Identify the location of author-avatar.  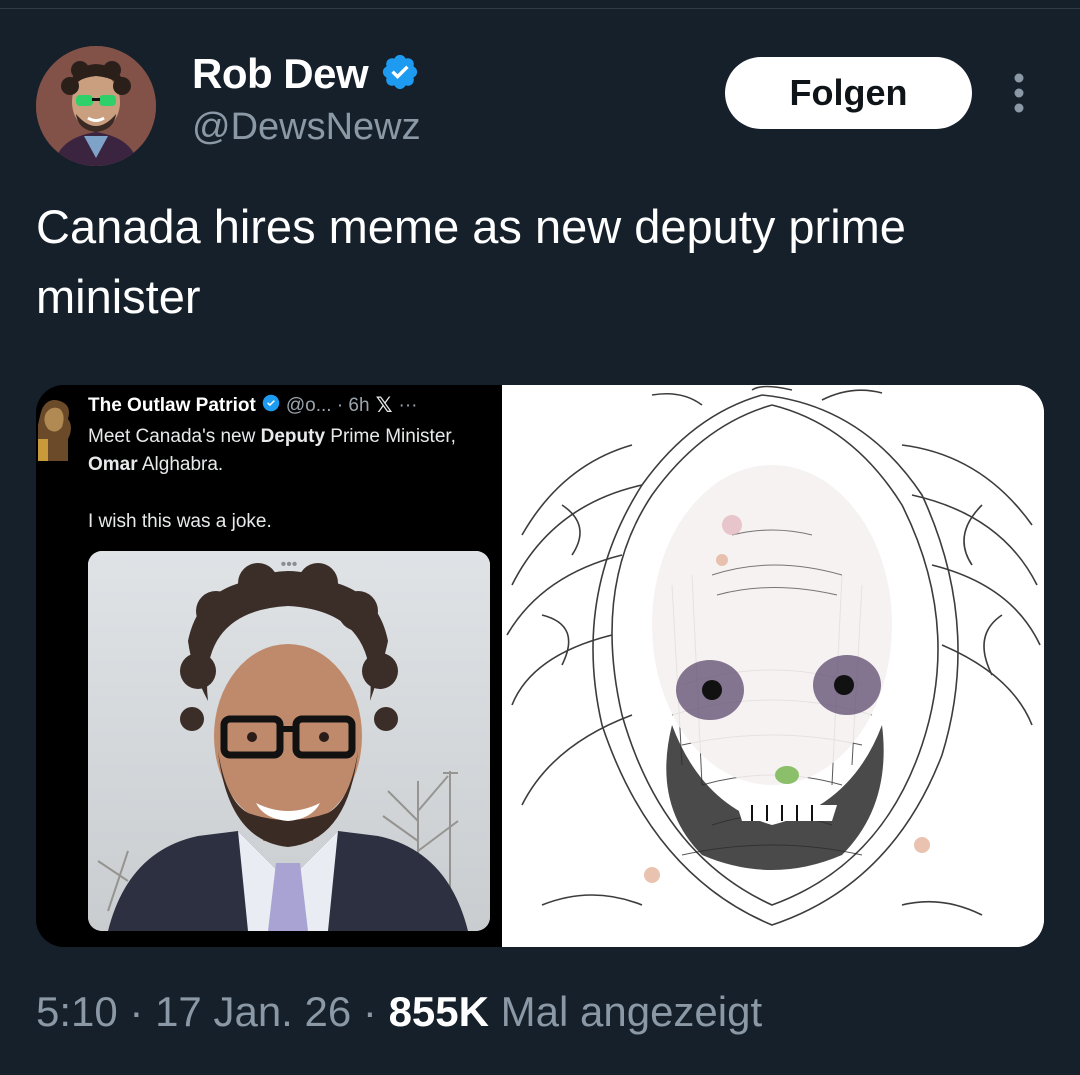
(96, 106).